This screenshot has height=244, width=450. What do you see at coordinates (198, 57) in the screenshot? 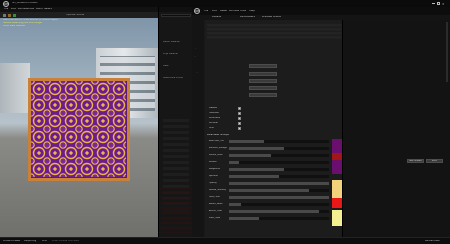
I see `mid-item-lightmass: Lightmass` at bounding box center [198, 57].